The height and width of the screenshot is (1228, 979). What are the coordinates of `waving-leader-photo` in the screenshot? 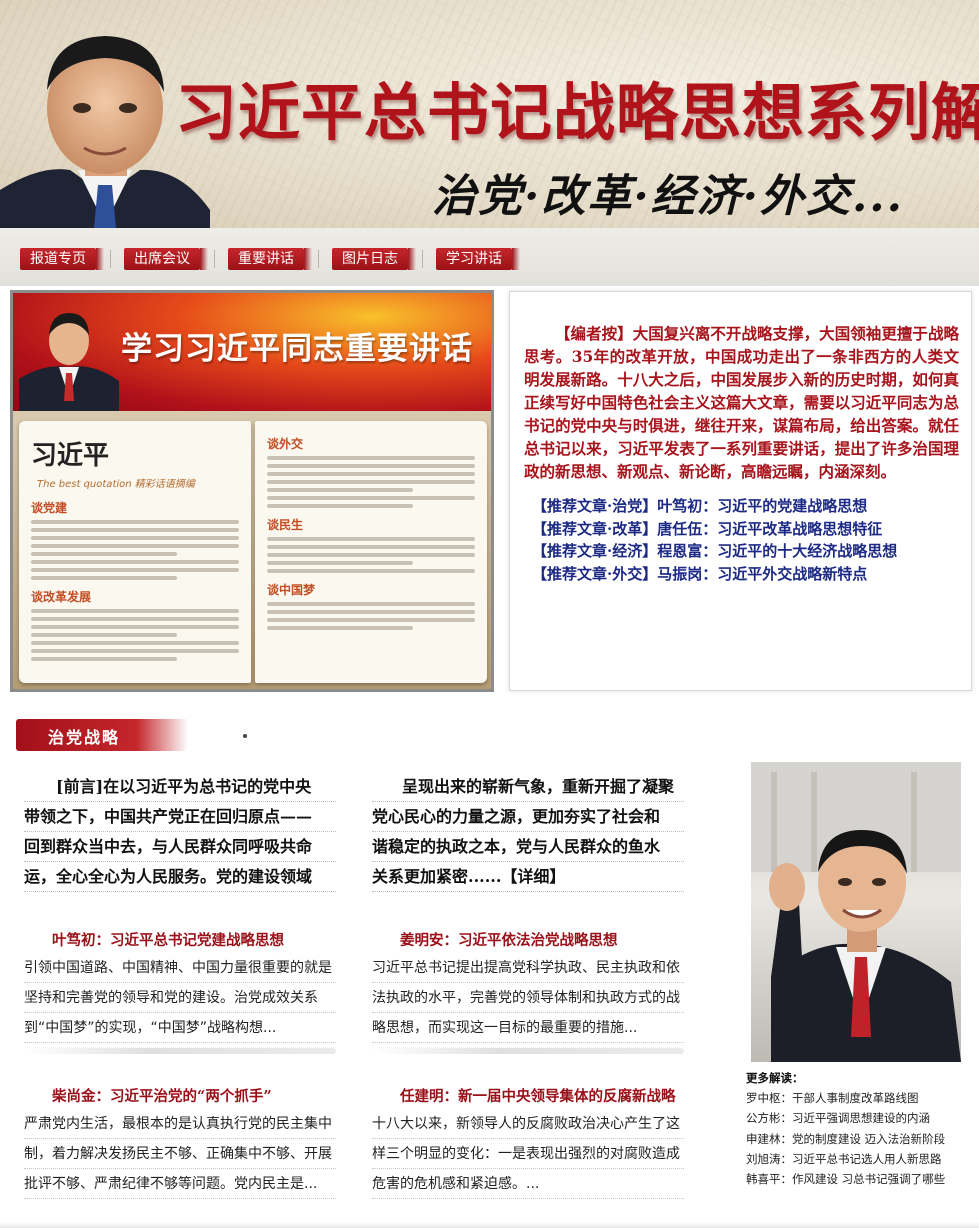 It's located at (856, 912).